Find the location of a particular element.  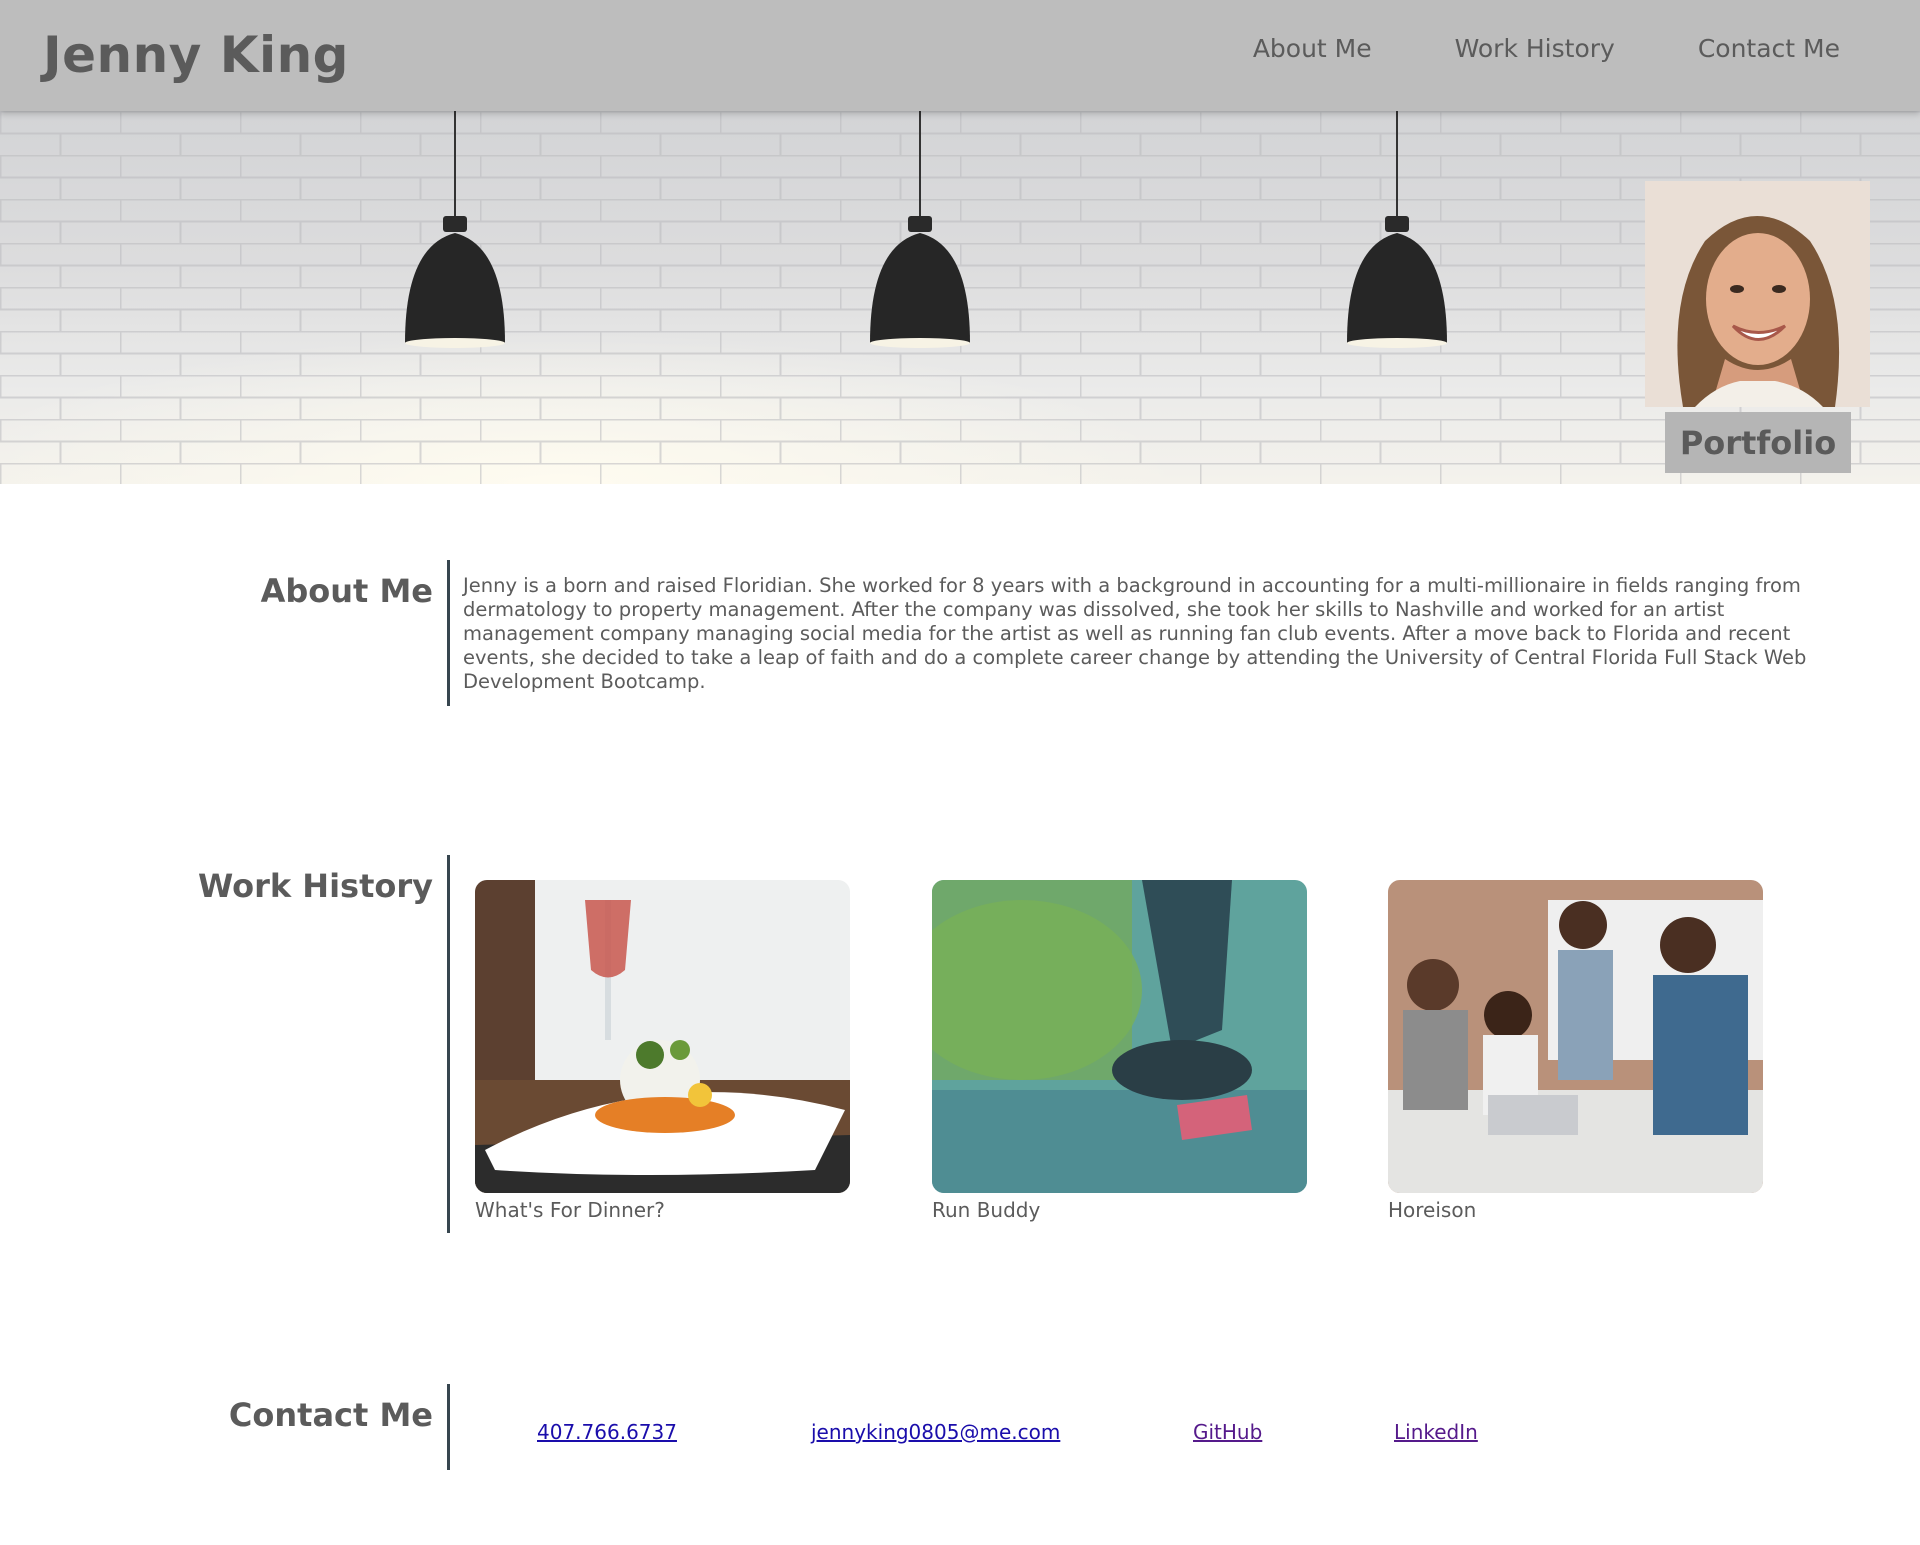

phone-link: 407.766.6737 is located at coordinates (607, 1432).